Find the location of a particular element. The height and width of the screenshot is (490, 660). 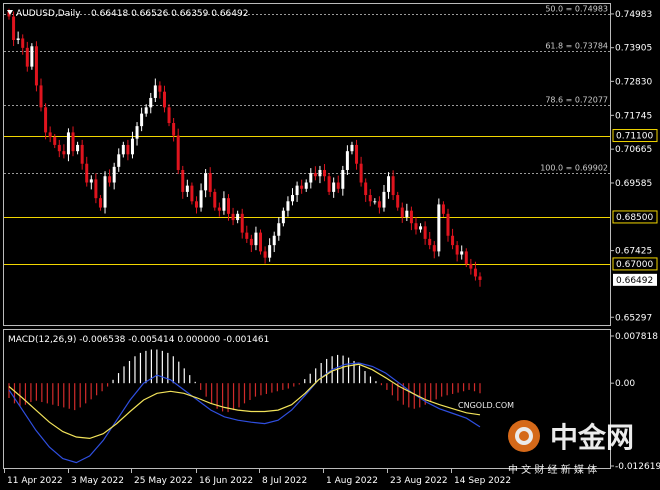

price-tick-label: 0.65297 is located at coordinates (633, 318).